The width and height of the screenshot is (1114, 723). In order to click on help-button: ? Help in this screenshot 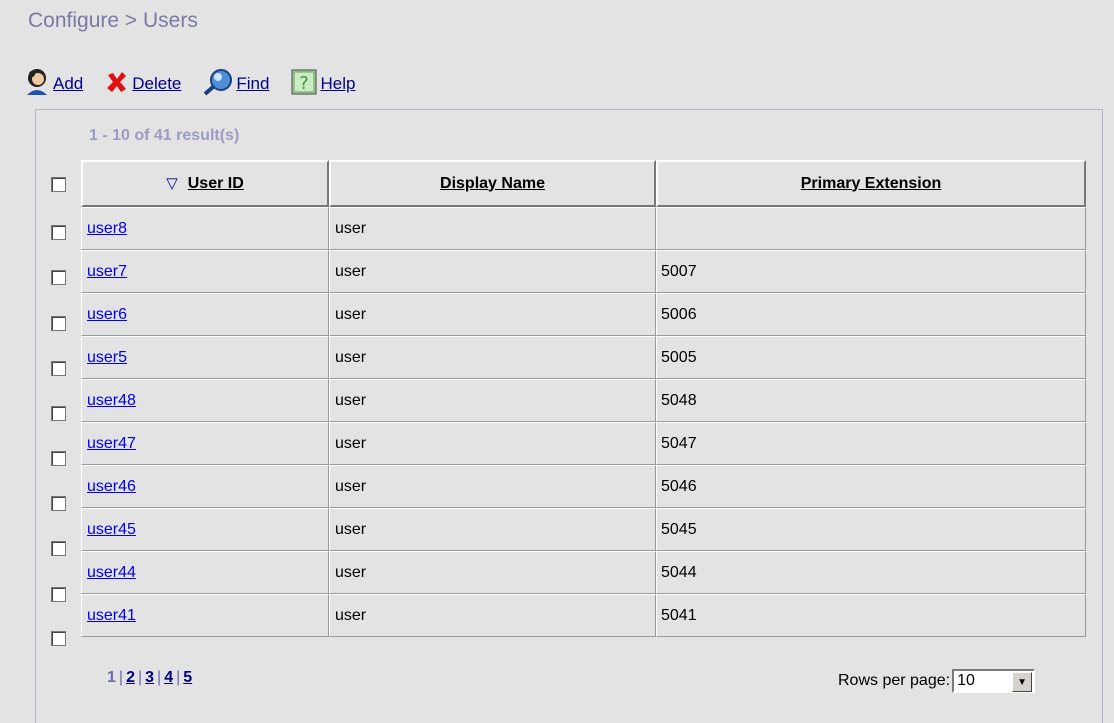, I will do `click(323, 84)`.